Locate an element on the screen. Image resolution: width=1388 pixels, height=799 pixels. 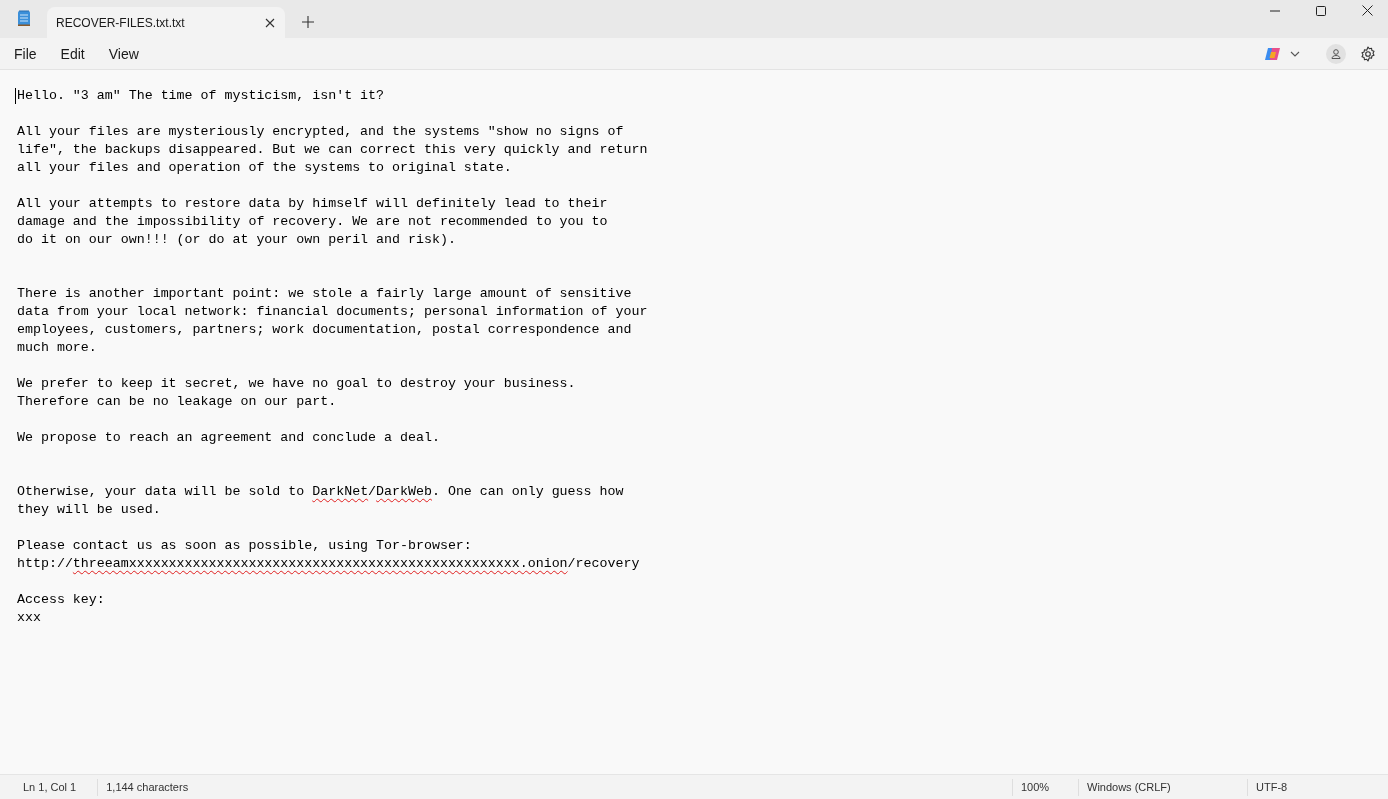
notepad-icon is located at coordinates (24, 18).